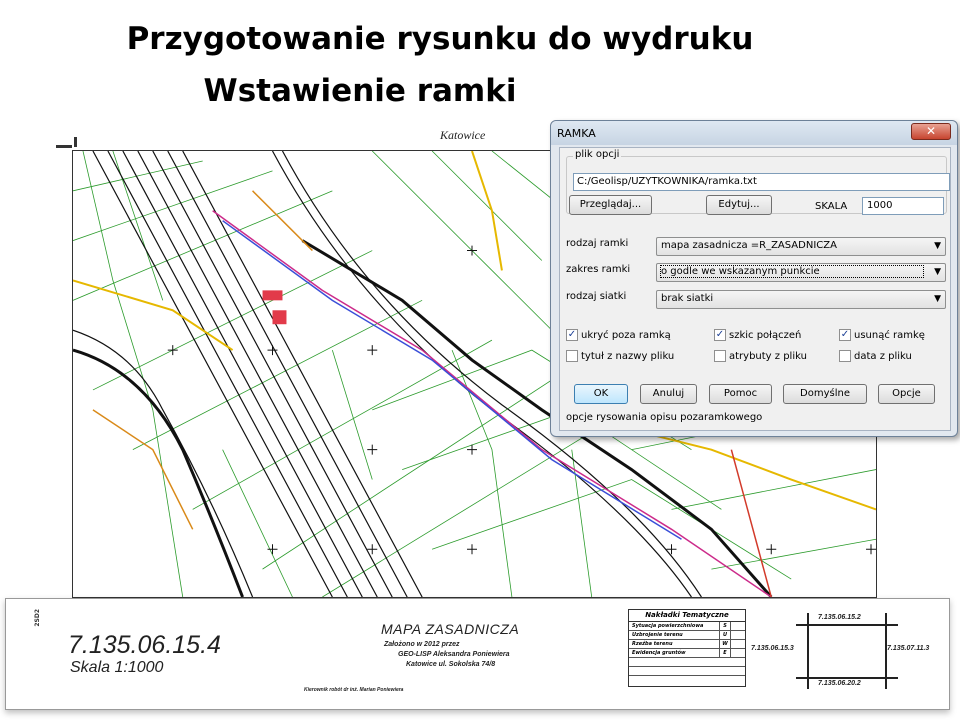 The image size is (960, 720). What do you see at coordinates (657, 635) in the screenshot?
I see `legend-row-label: Uzbrojenie terenu` at bounding box center [657, 635].